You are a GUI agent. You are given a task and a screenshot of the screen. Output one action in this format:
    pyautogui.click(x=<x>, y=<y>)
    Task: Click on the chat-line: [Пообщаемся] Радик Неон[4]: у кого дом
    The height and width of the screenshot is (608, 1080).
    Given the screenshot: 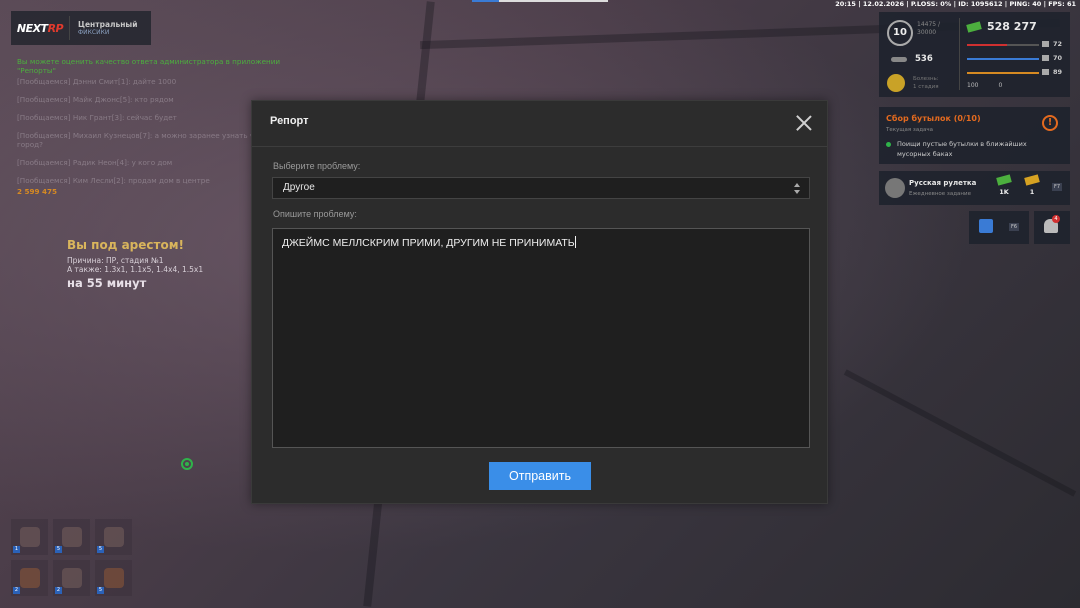 What is the action you would take?
    pyautogui.click(x=95, y=162)
    